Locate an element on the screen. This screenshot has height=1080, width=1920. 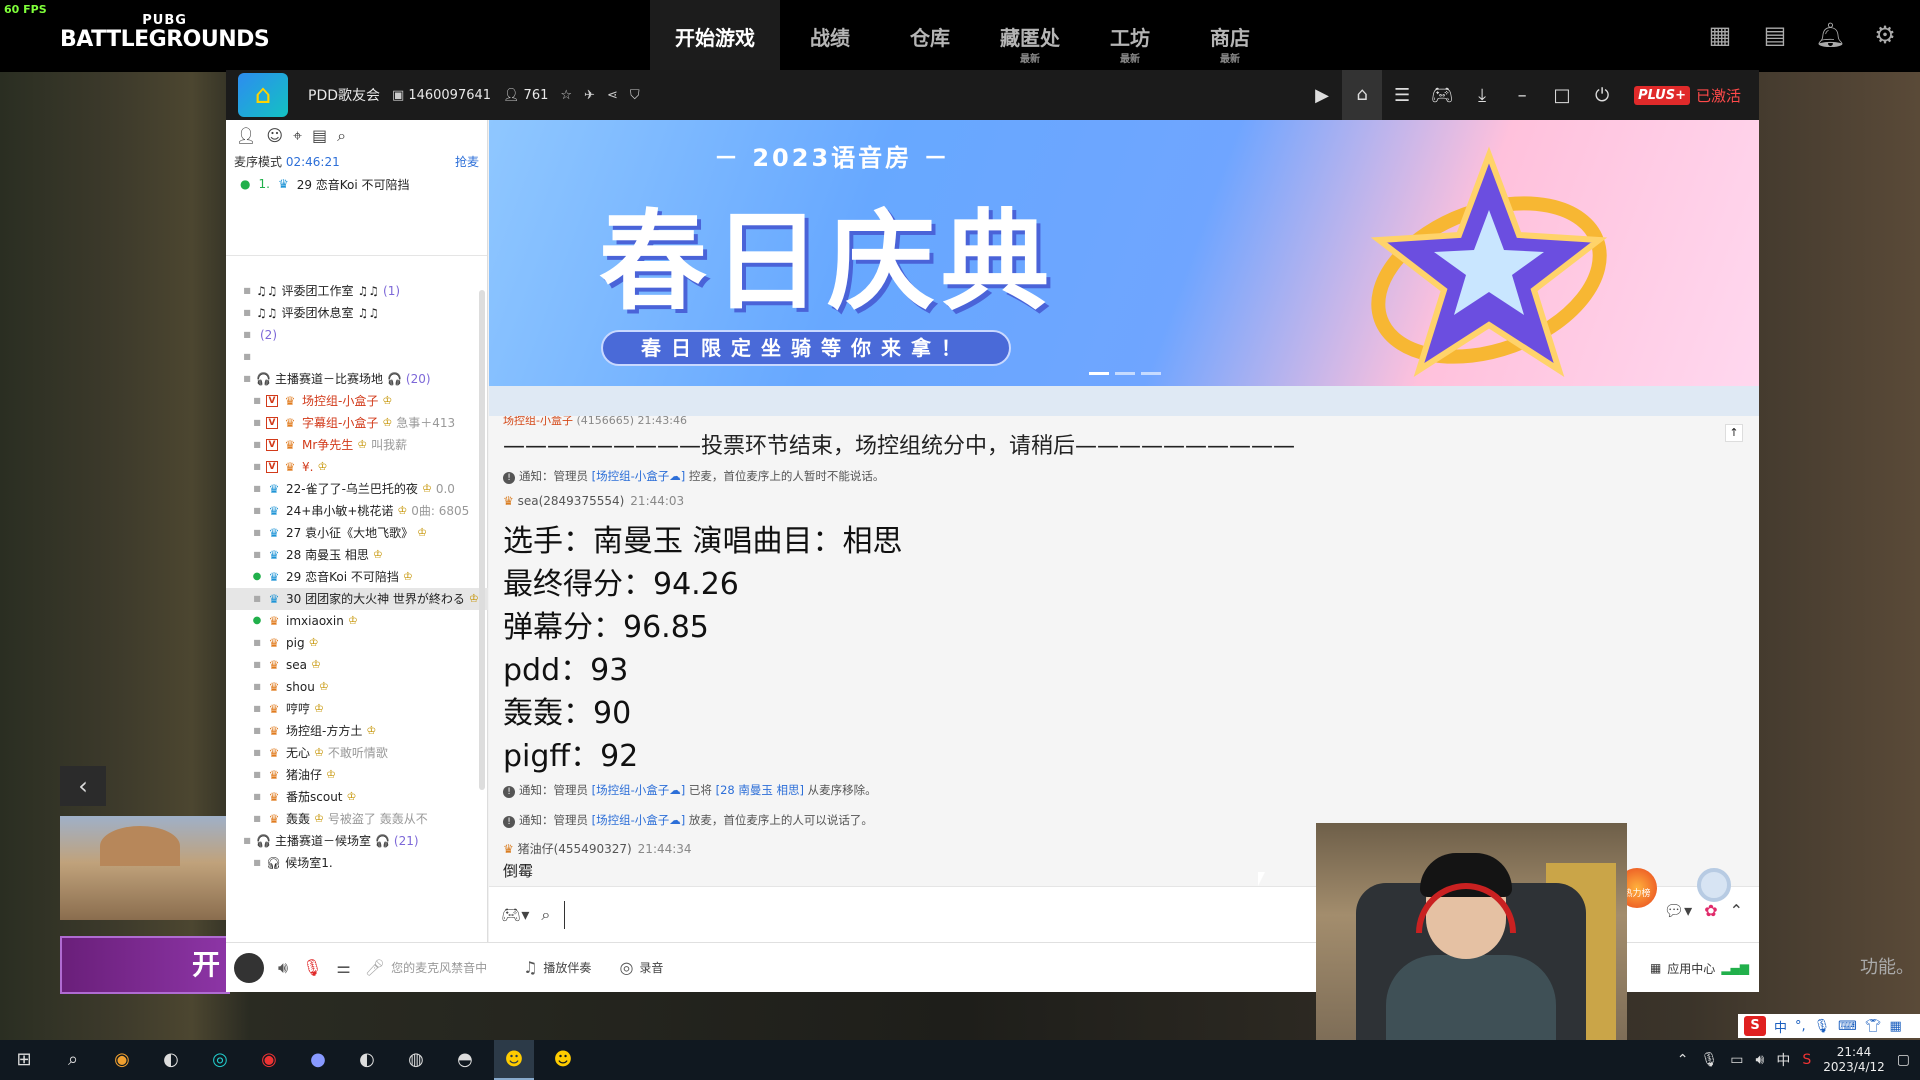
scroll-top-icon: ↑ is located at coordinates (1734, 433).